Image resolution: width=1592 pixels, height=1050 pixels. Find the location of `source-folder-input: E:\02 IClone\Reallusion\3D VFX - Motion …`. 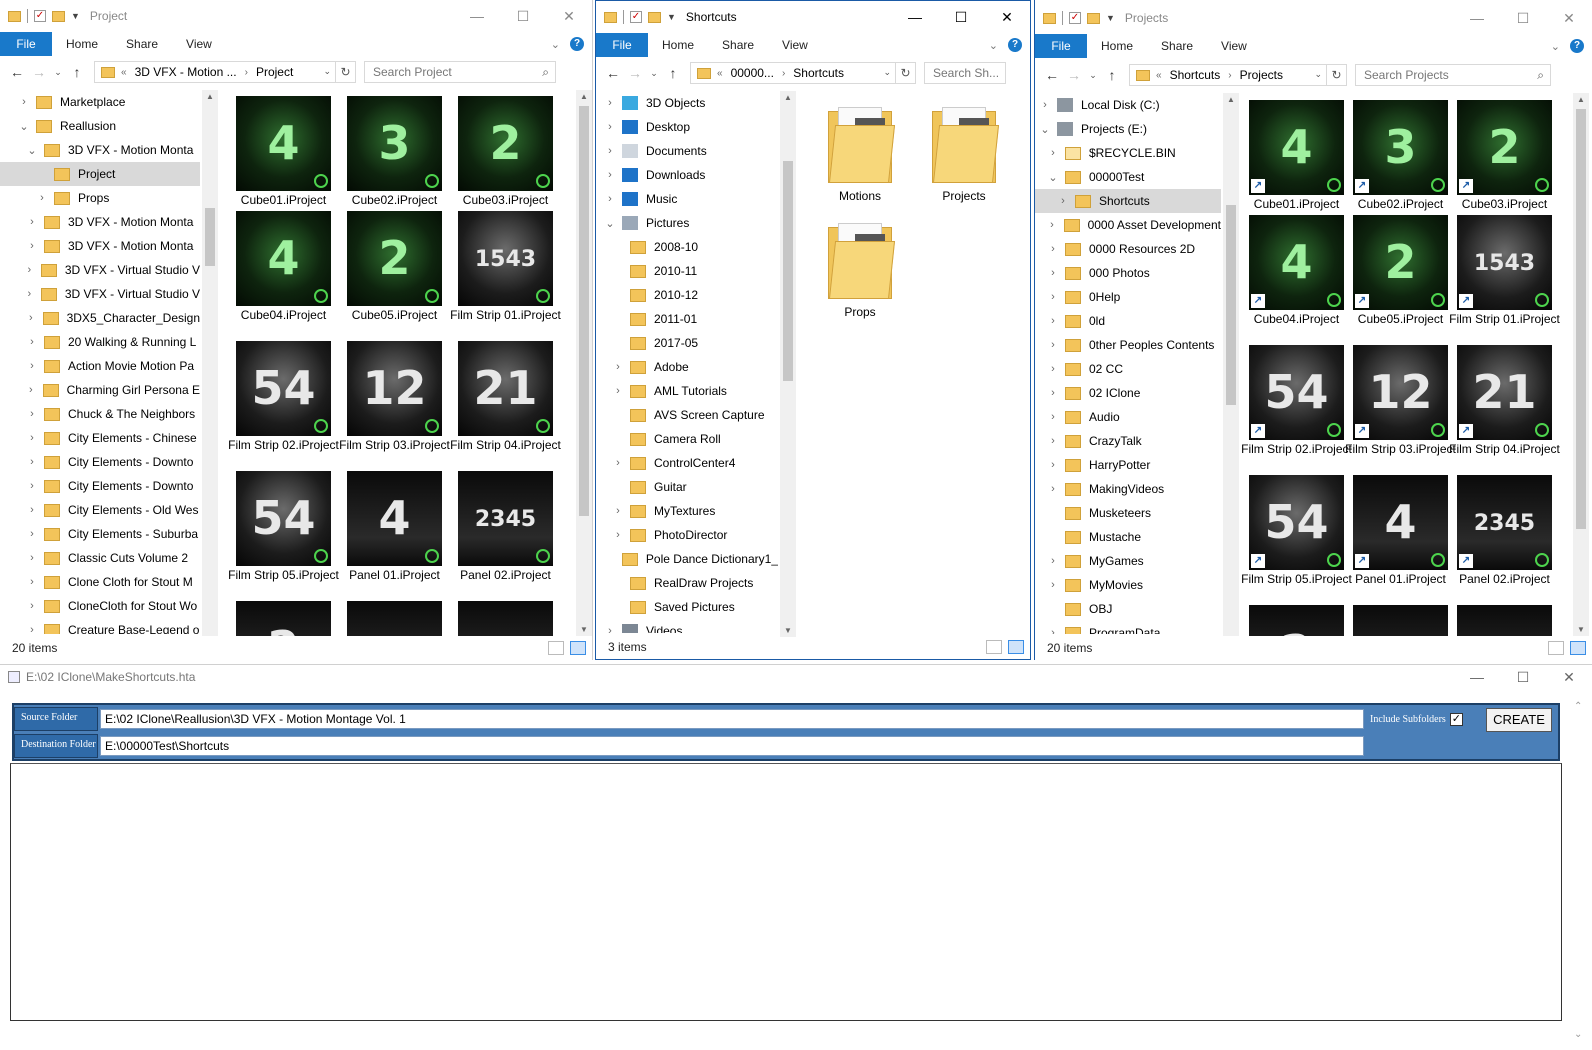

source-folder-input: E:\02 IClone\Reallusion\3D VFX - Motion … is located at coordinates (732, 719).